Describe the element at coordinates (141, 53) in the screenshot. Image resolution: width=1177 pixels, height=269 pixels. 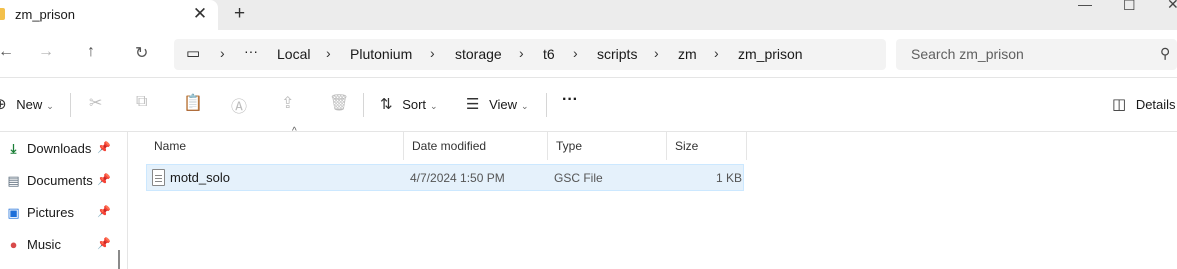
I see `refresh-icon: ↻` at that location.